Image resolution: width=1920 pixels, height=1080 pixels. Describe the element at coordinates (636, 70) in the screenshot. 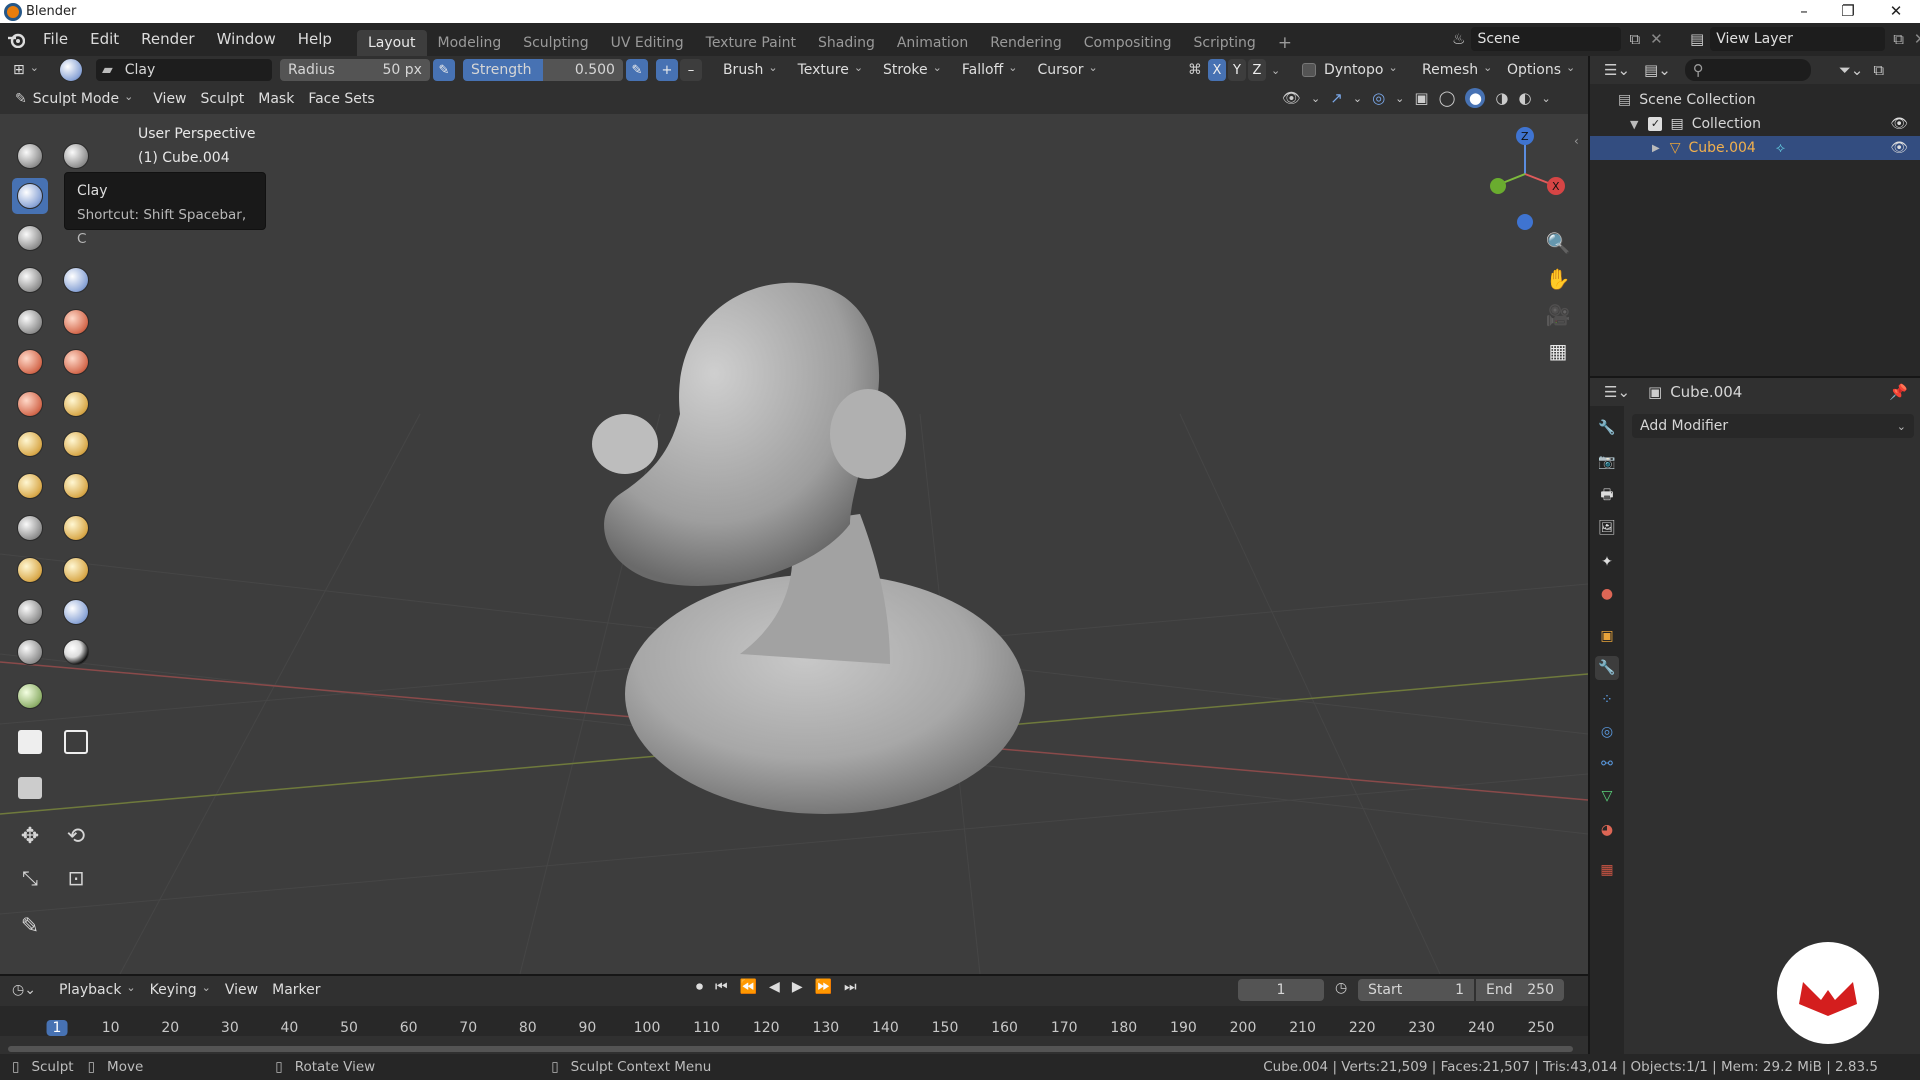

I see `strength-pressure-icon: ✎` at that location.